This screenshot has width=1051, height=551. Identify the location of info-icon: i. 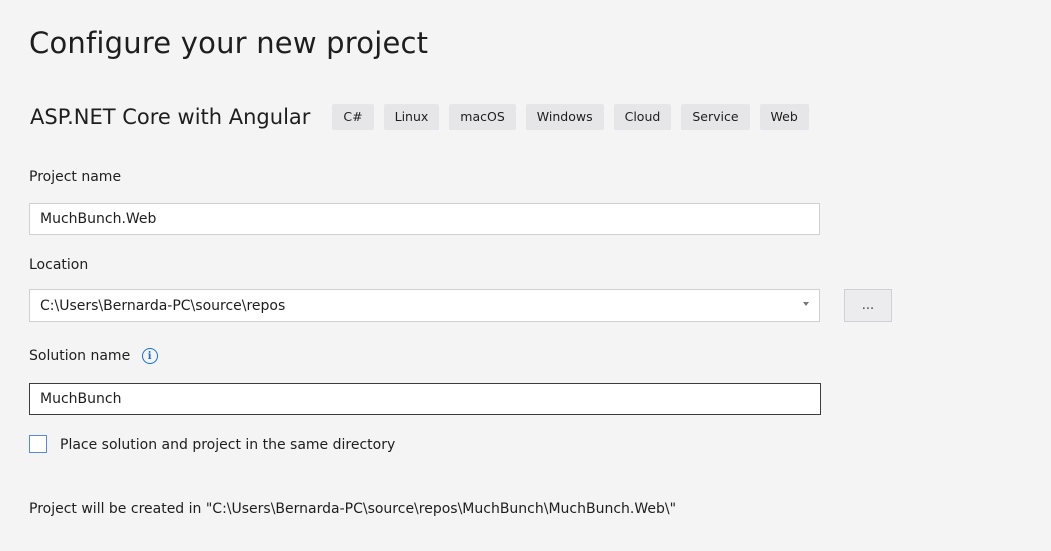
(149, 356).